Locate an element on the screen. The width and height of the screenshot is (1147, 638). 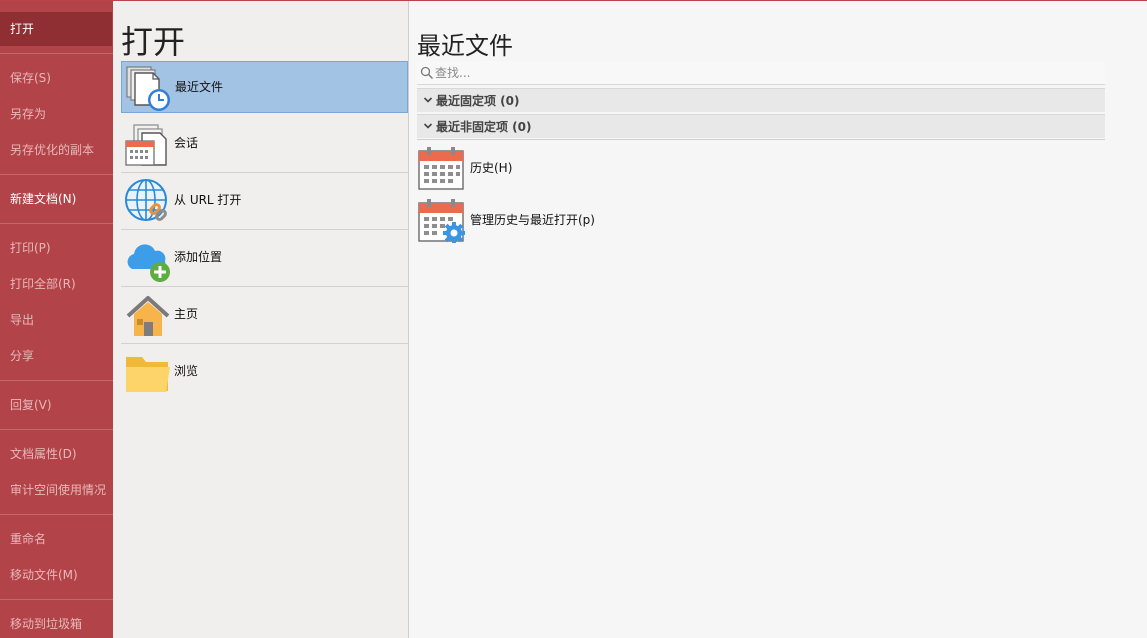
open-option-browse: 浏览 is located at coordinates (264, 372).